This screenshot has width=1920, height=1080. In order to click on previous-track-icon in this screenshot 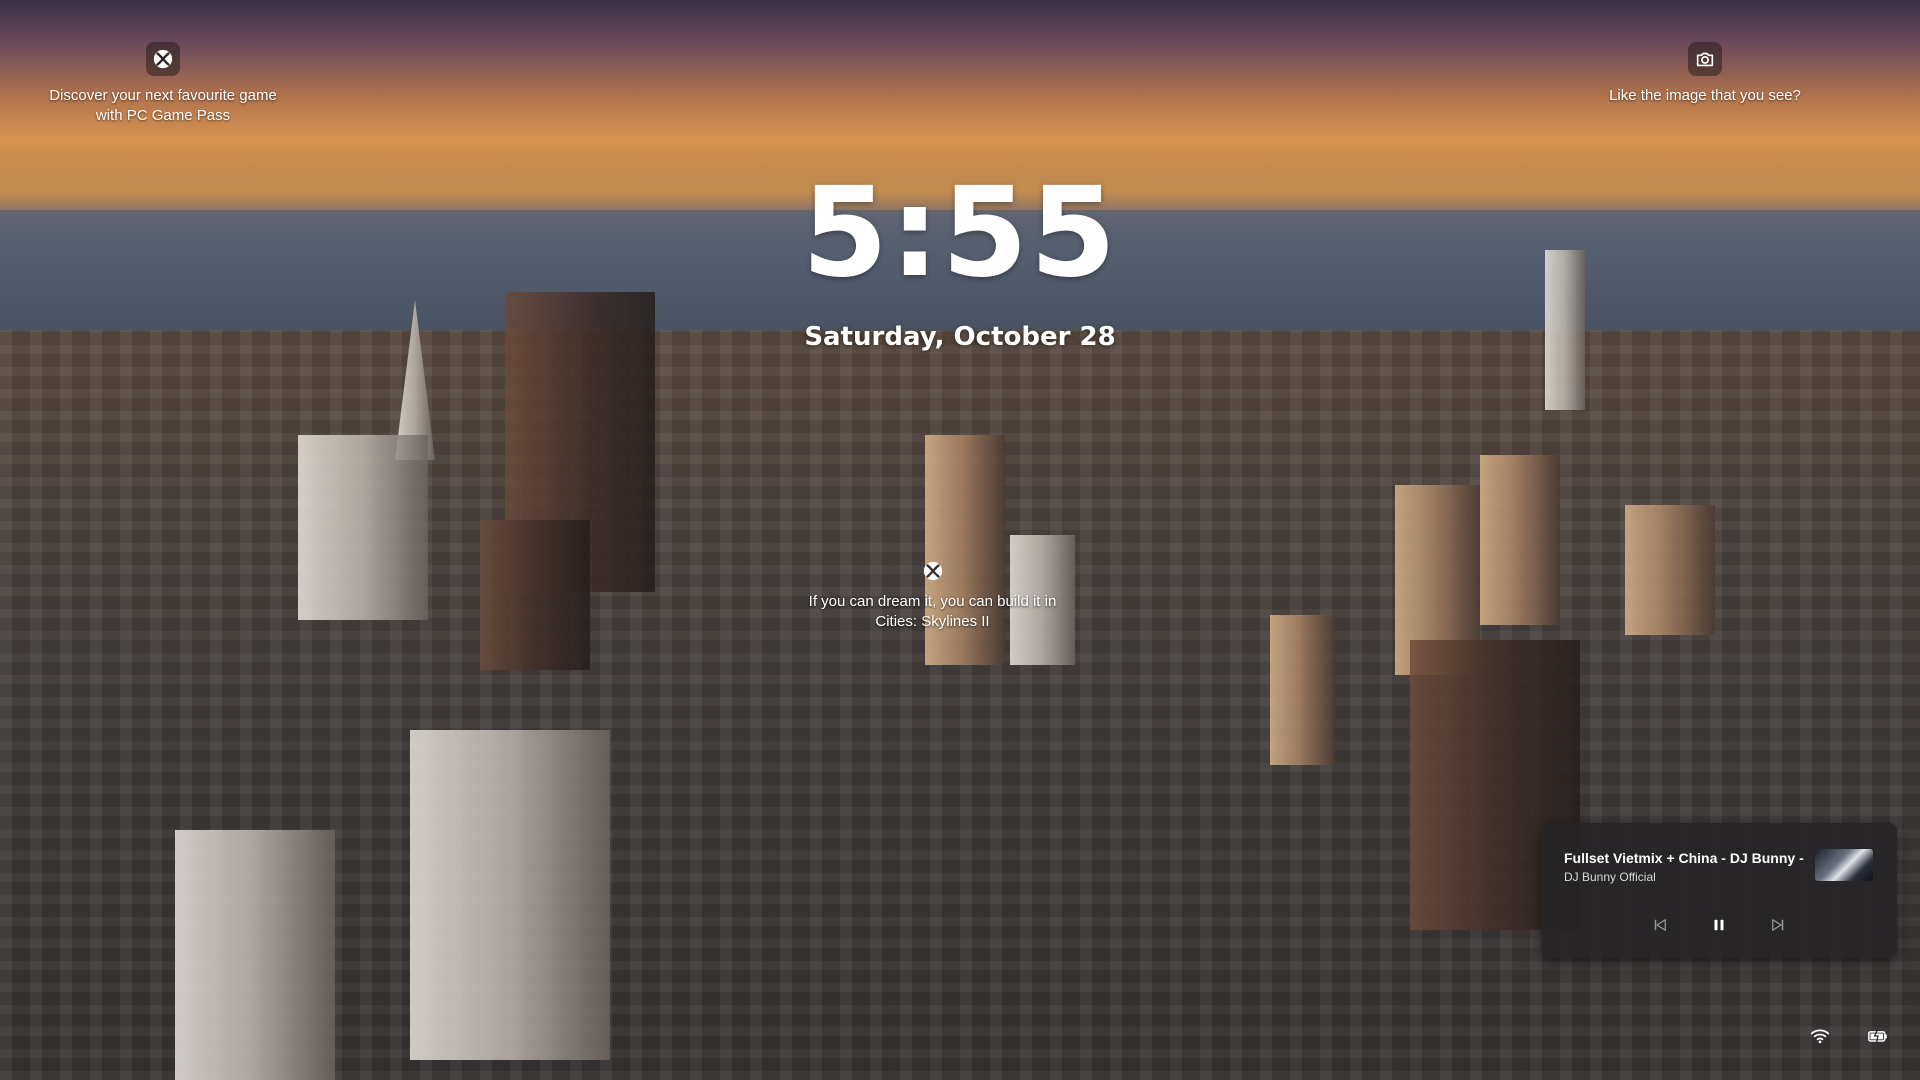, I will do `click(1660, 925)`.